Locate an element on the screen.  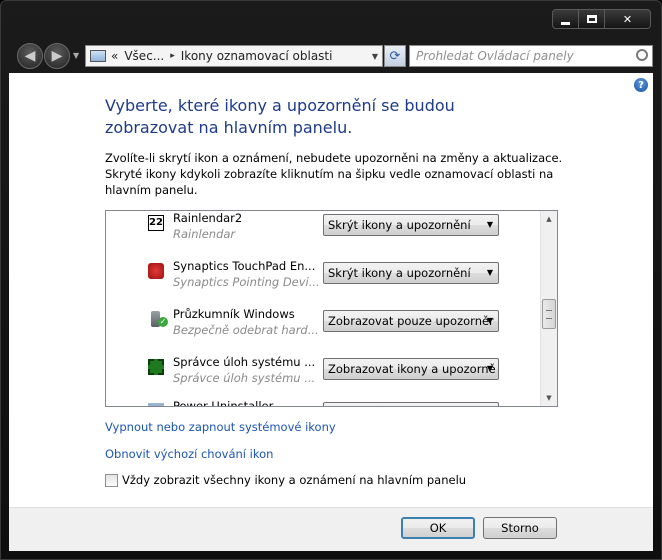
synaptics-icon is located at coordinates (156, 271).